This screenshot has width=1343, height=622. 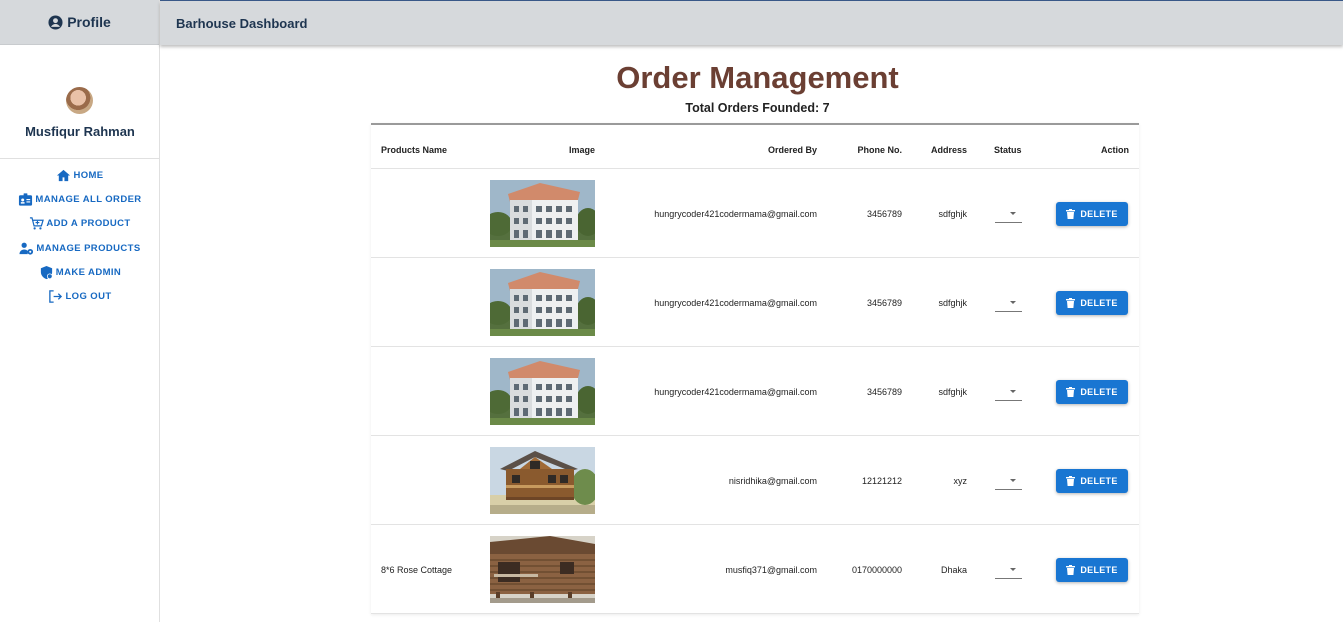 I want to click on profile-header-label: Profile, so click(x=89, y=22).